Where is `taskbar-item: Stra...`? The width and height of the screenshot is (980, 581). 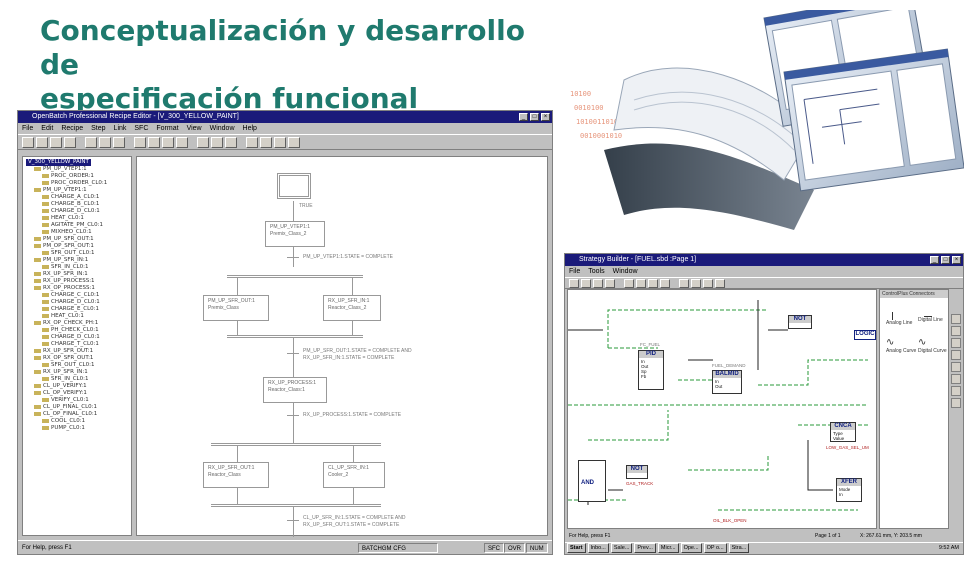 taskbar-item: Stra... is located at coordinates (739, 548).